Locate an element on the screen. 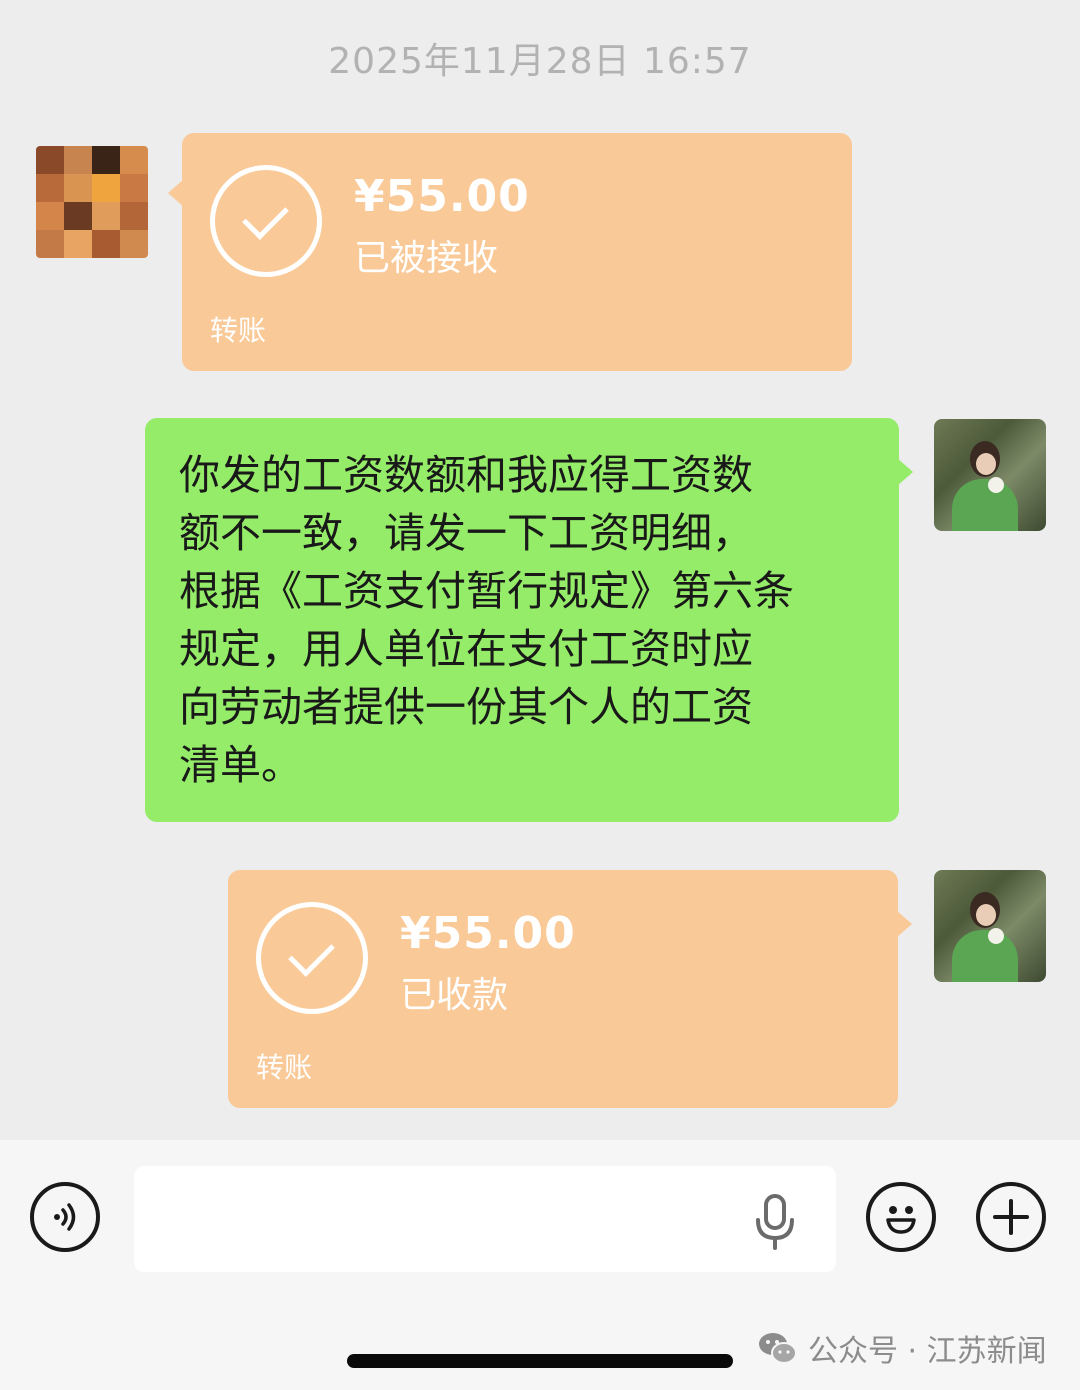  transfer-card-received-by-contact: ¥55.00 已被接收 转账 is located at coordinates (510, 252).